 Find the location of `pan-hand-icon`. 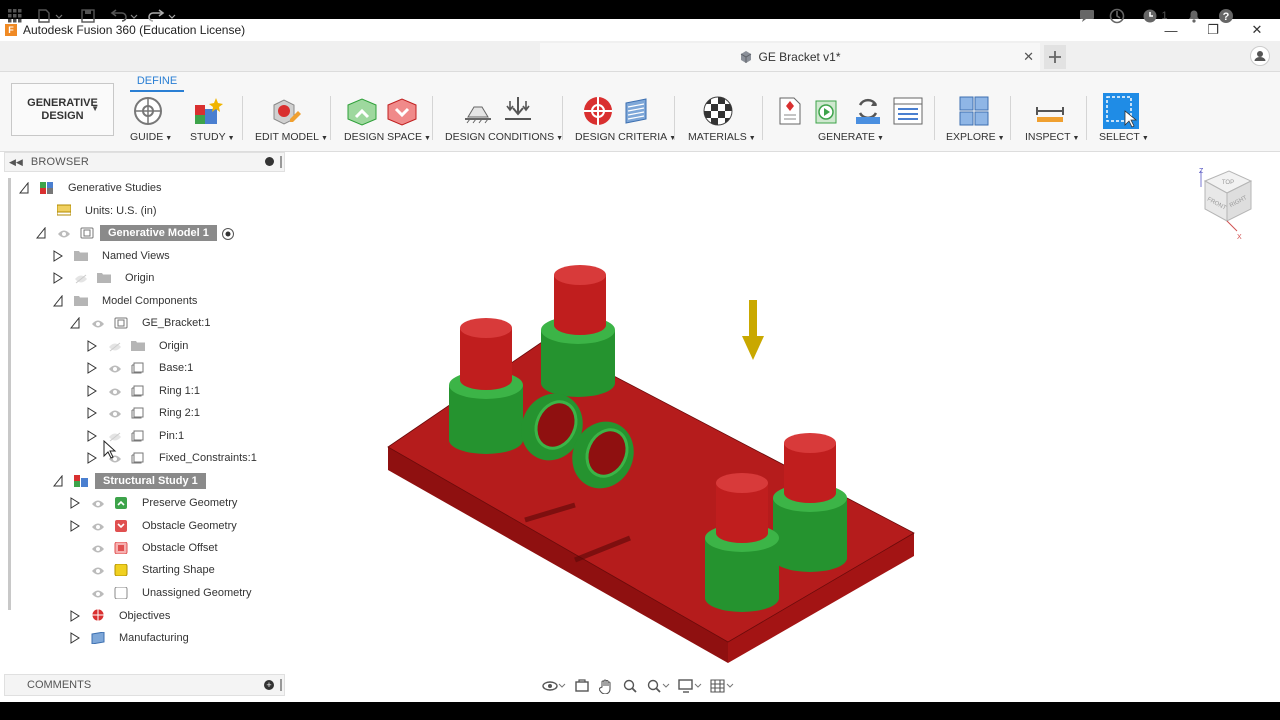

pan-hand-icon is located at coordinates (606, 686).